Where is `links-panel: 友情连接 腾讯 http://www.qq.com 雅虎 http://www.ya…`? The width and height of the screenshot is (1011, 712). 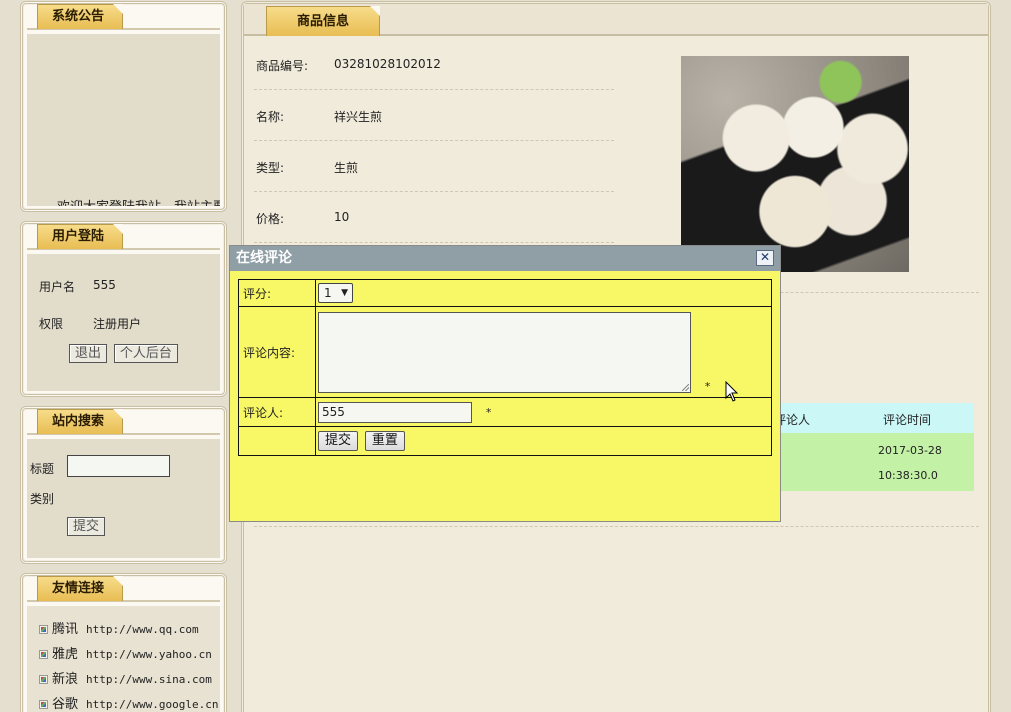 links-panel: 友情连接 腾讯 http://www.qq.com 雅虎 http://www.ya… is located at coordinates (123, 642).